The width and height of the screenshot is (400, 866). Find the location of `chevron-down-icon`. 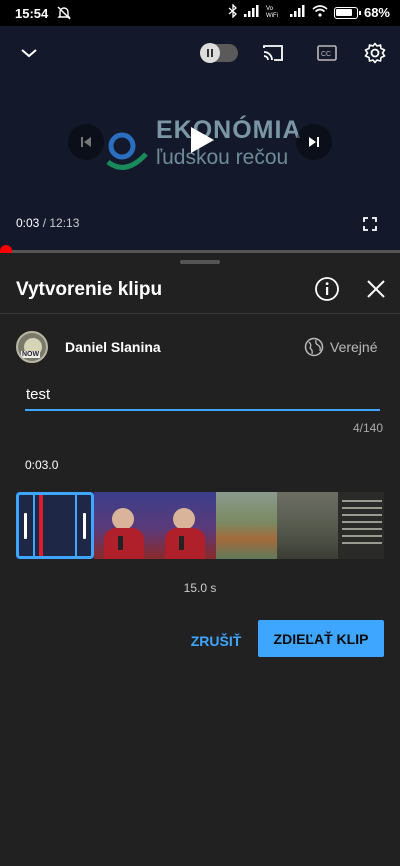

chevron-down-icon is located at coordinates (29, 53).